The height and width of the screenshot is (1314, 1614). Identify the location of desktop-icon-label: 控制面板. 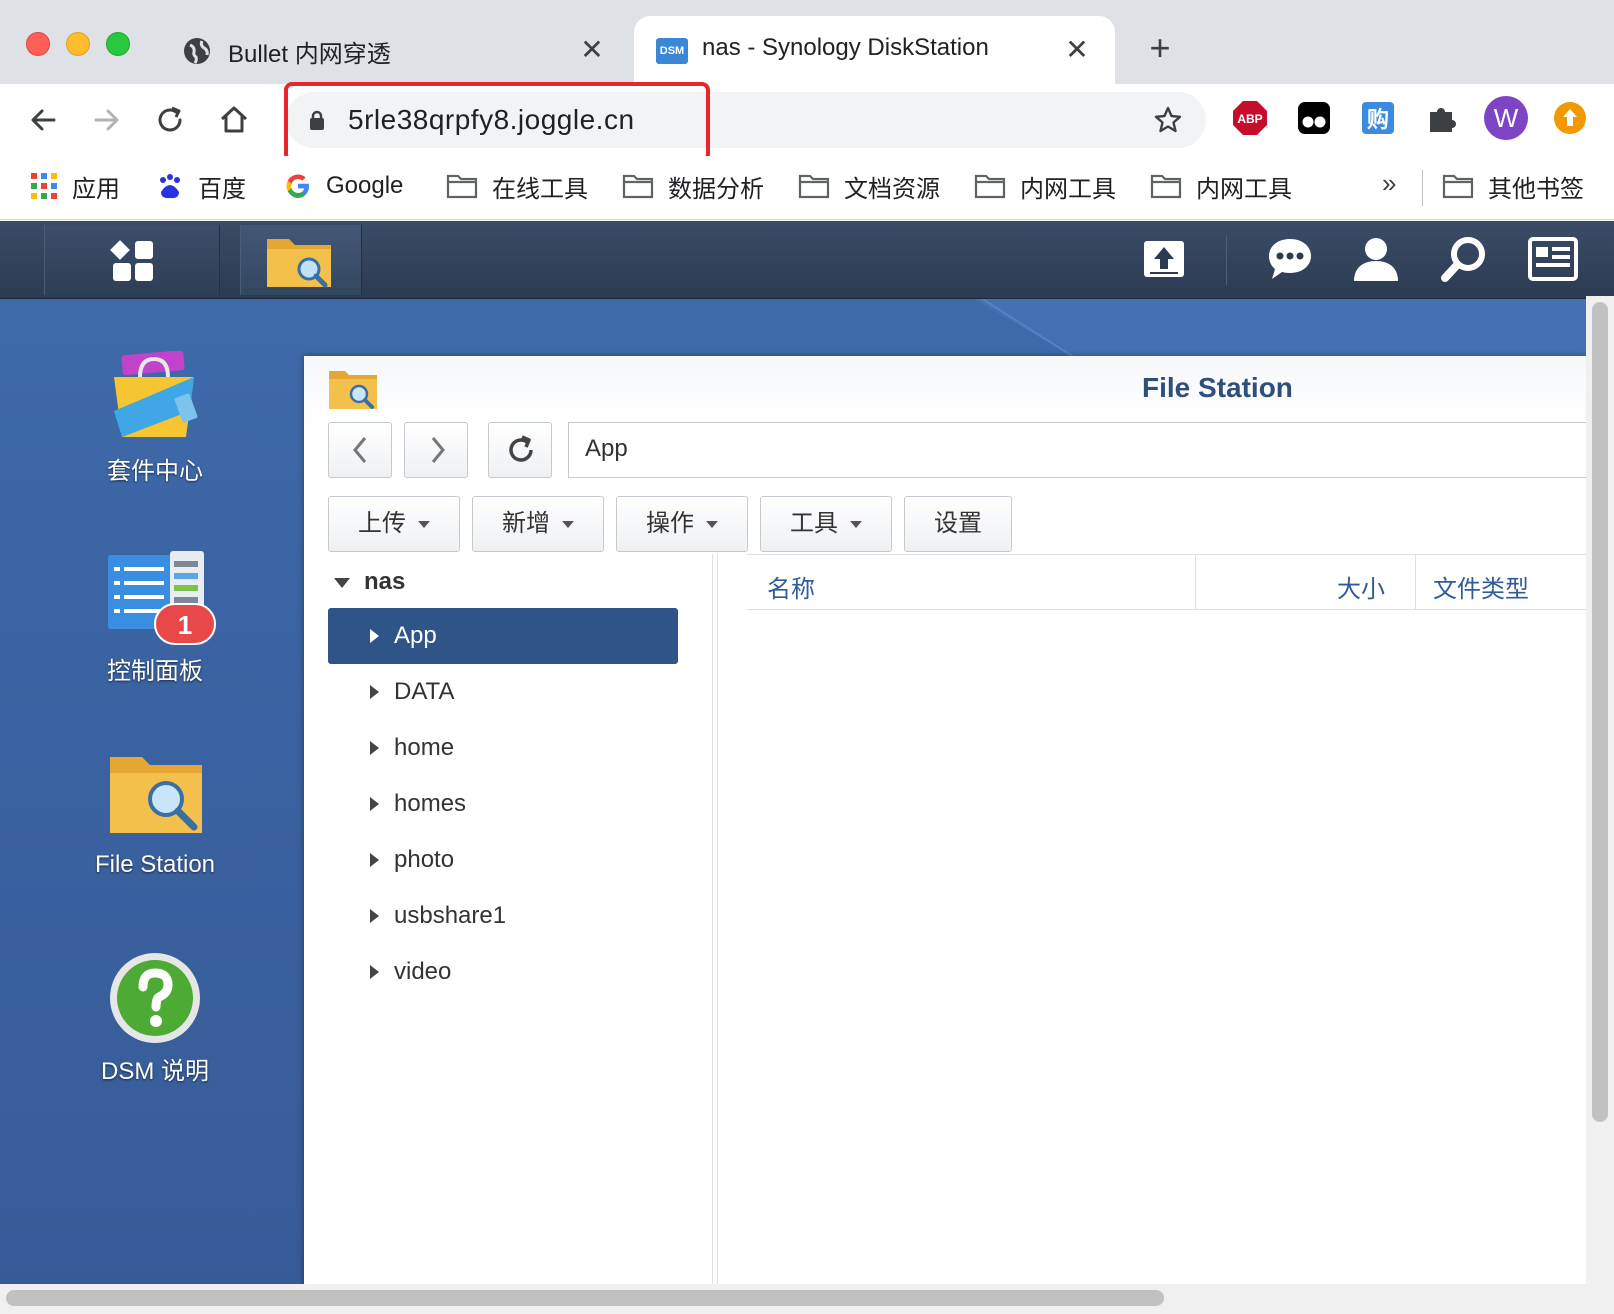
(155, 671).